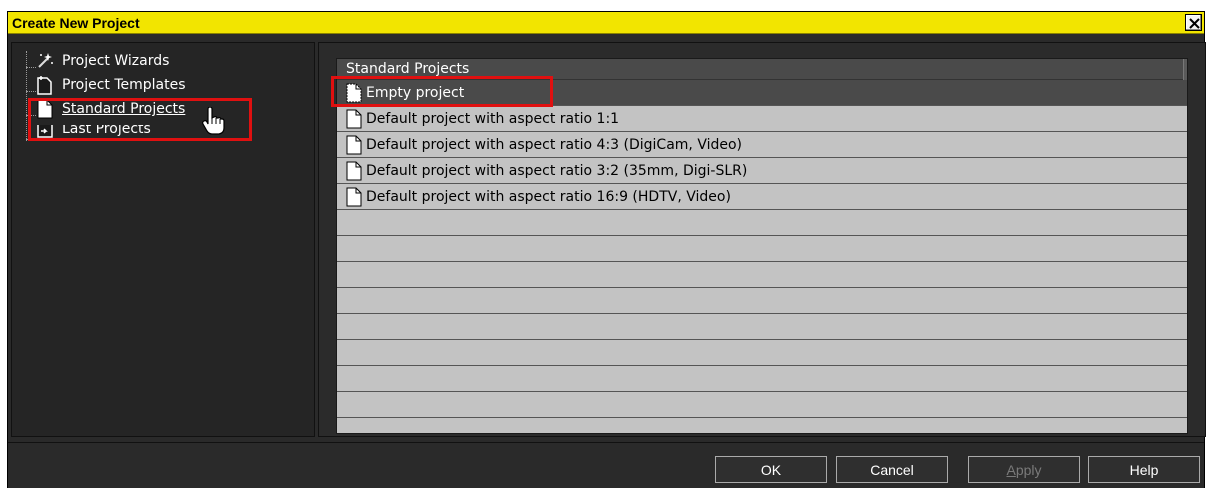 This screenshot has width=1212, height=492. I want to click on ok-button: OK, so click(771, 469).